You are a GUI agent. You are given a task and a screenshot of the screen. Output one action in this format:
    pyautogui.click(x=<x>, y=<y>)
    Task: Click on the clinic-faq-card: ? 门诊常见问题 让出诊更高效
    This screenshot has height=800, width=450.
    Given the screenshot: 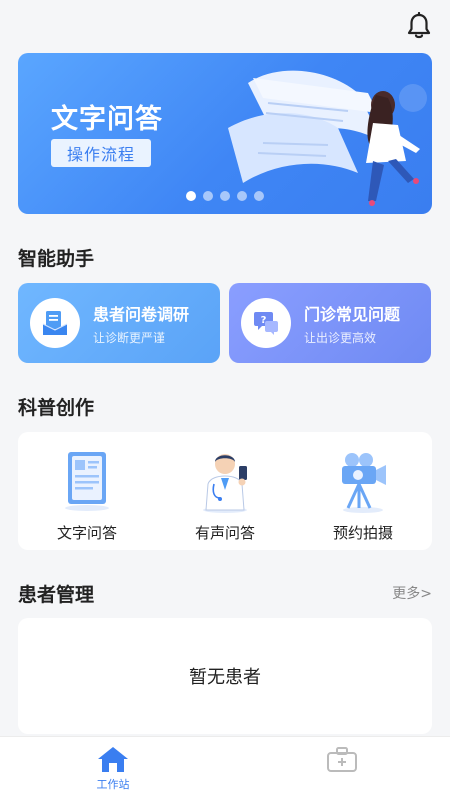 What is the action you would take?
    pyautogui.click(x=330, y=323)
    